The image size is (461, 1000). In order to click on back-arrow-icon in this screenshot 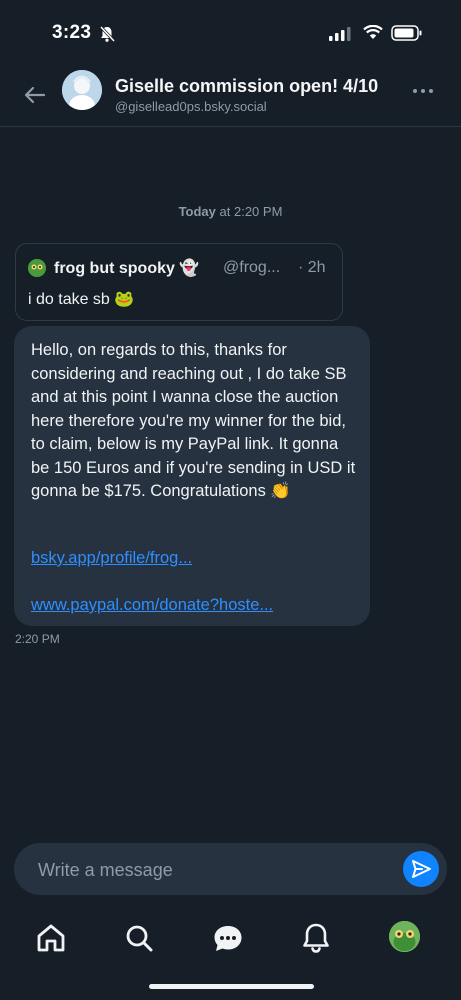, I will do `click(35, 95)`.